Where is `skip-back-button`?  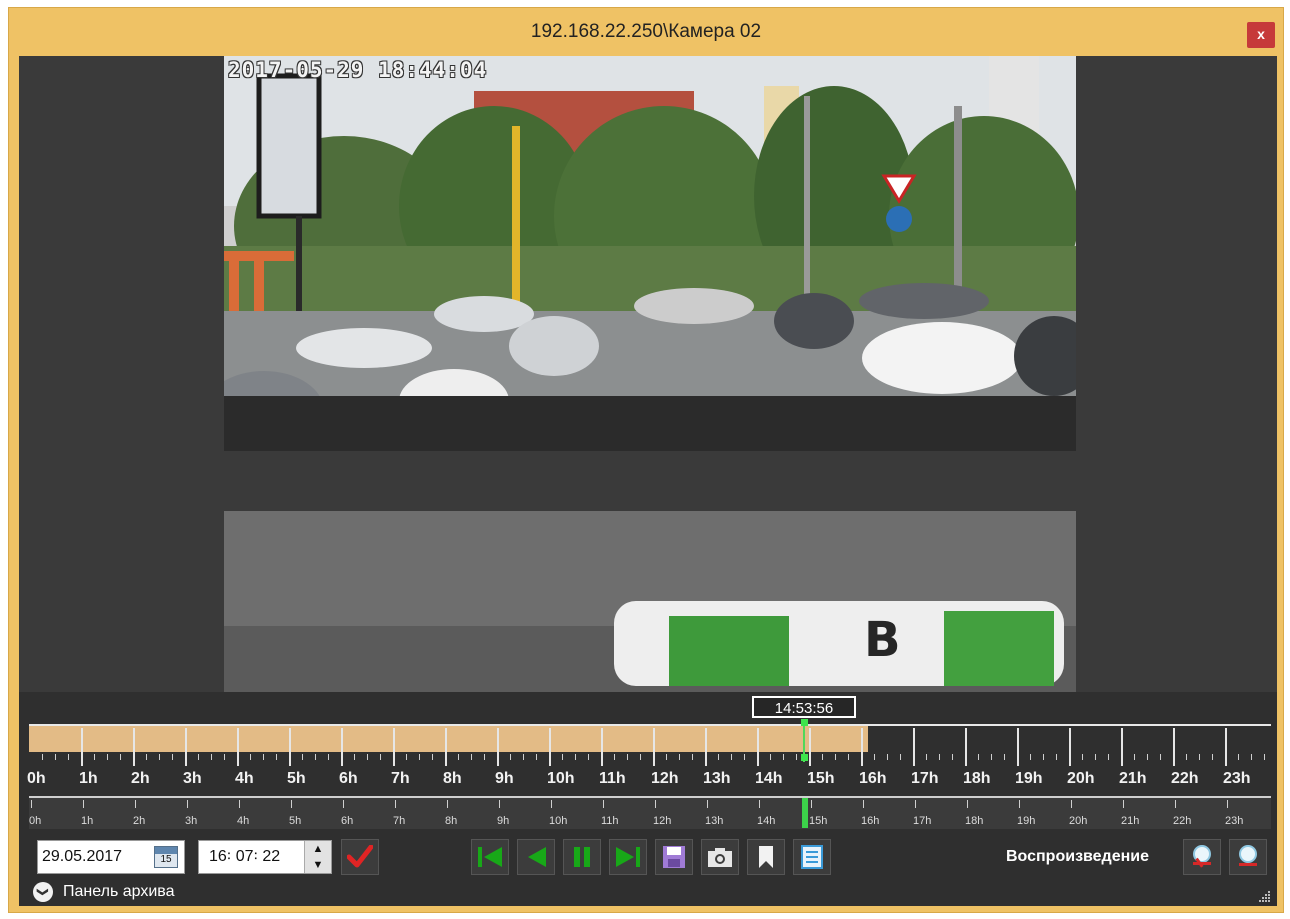 skip-back-button is located at coordinates (490, 857).